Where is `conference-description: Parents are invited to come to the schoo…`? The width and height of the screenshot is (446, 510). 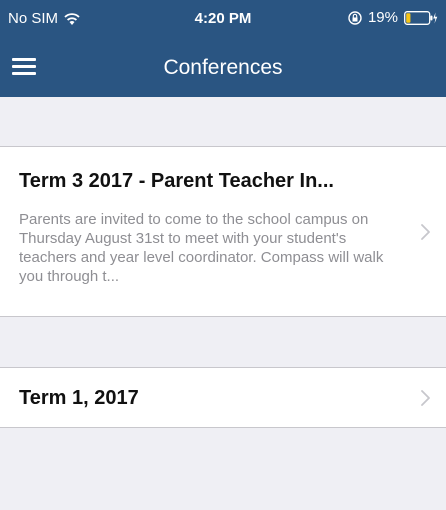 conference-description: Parents are invited to come to the schoo… is located at coordinates (201, 248).